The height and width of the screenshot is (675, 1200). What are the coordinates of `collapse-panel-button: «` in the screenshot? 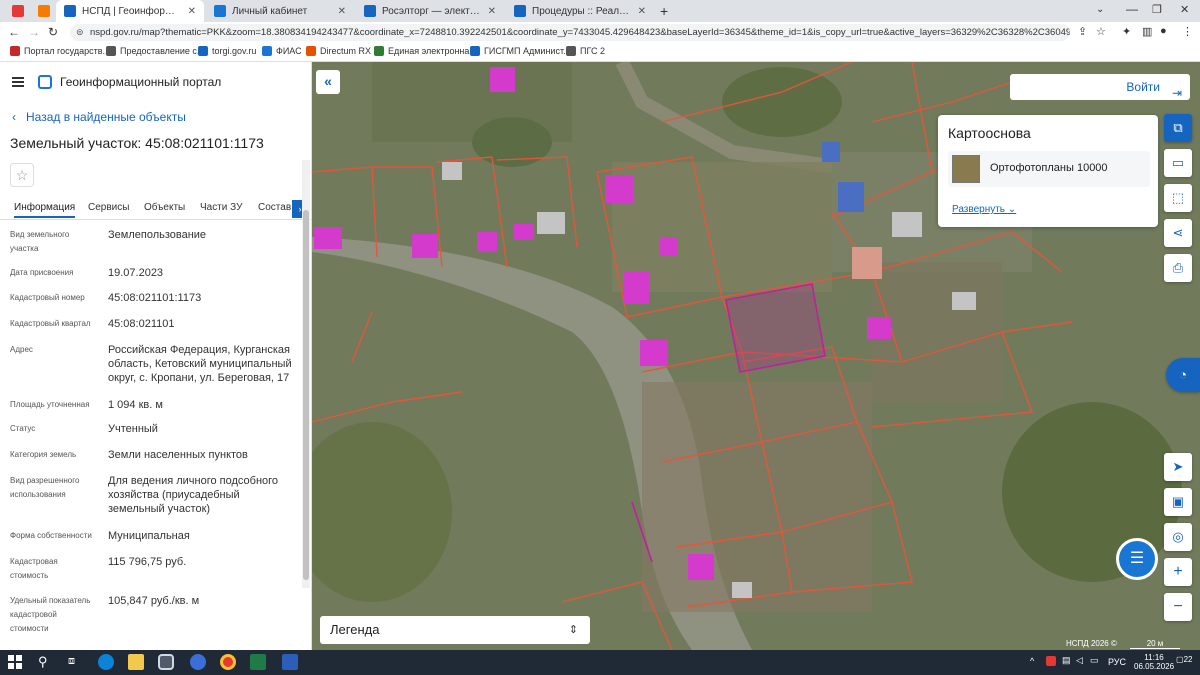 It's located at (328, 82).